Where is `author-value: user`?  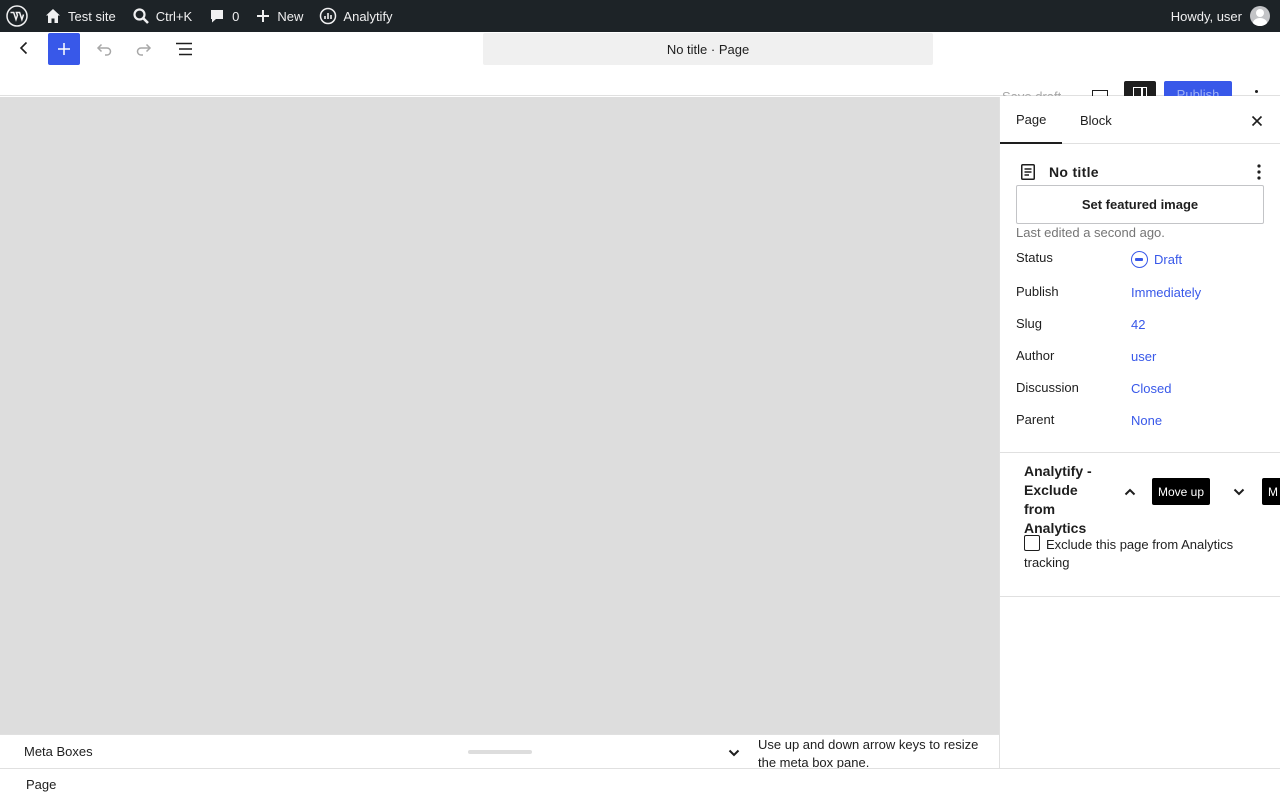
author-value: user is located at coordinates (1143, 356).